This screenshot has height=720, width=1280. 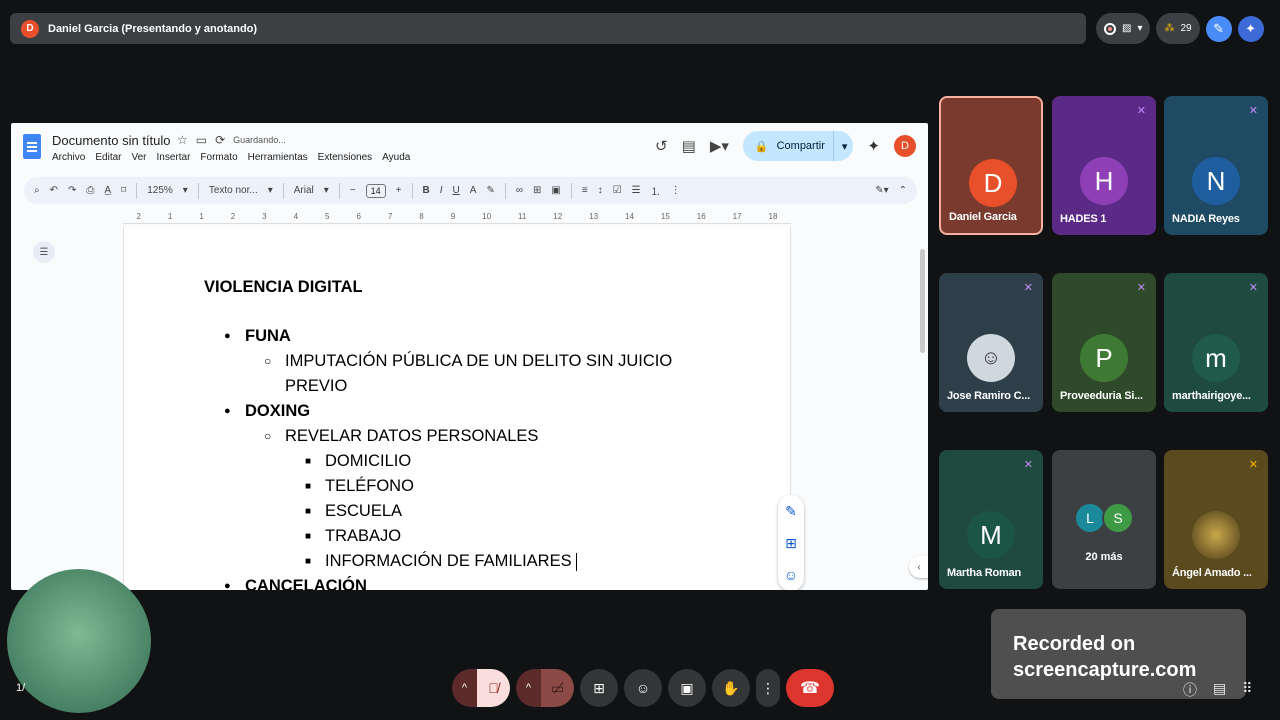 What do you see at coordinates (37, 190) in the screenshot?
I see `search-icon: ⌕` at bounding box center [37, 190].